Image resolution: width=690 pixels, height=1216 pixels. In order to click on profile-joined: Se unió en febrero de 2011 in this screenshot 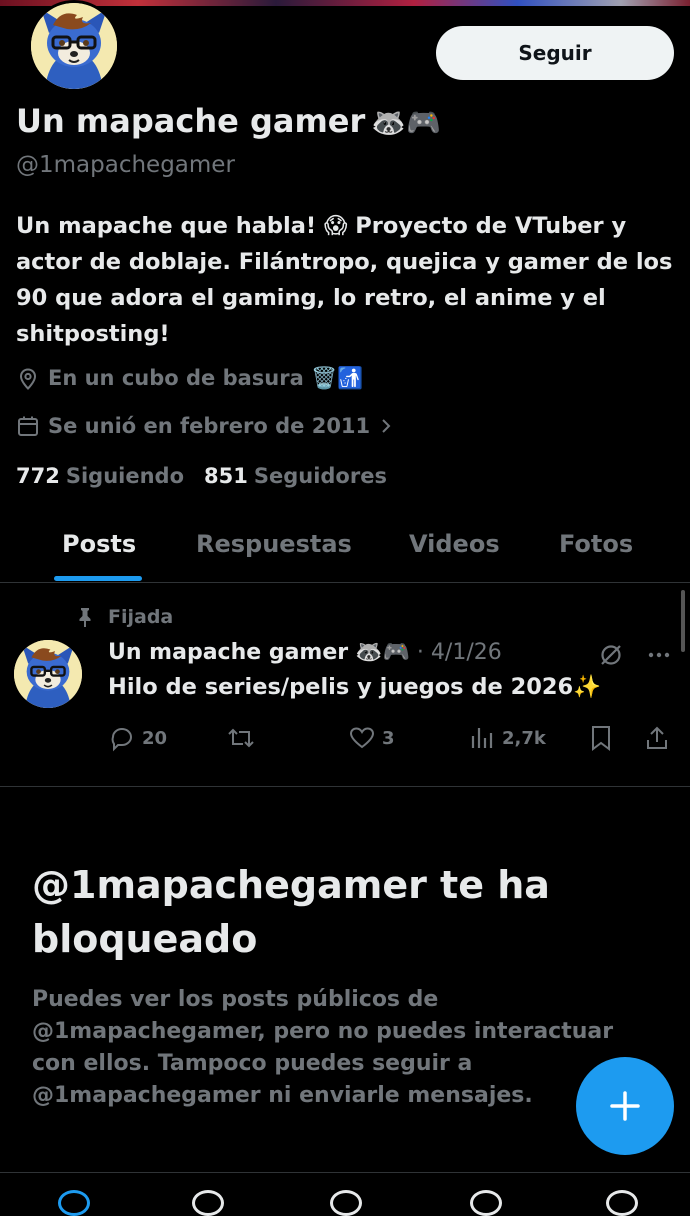, I will do `click(210, 426)`.